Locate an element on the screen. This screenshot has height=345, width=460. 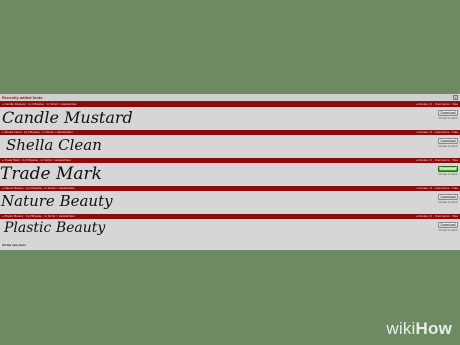
font-preview: Trade Mark is located at coordinates (51, 174).